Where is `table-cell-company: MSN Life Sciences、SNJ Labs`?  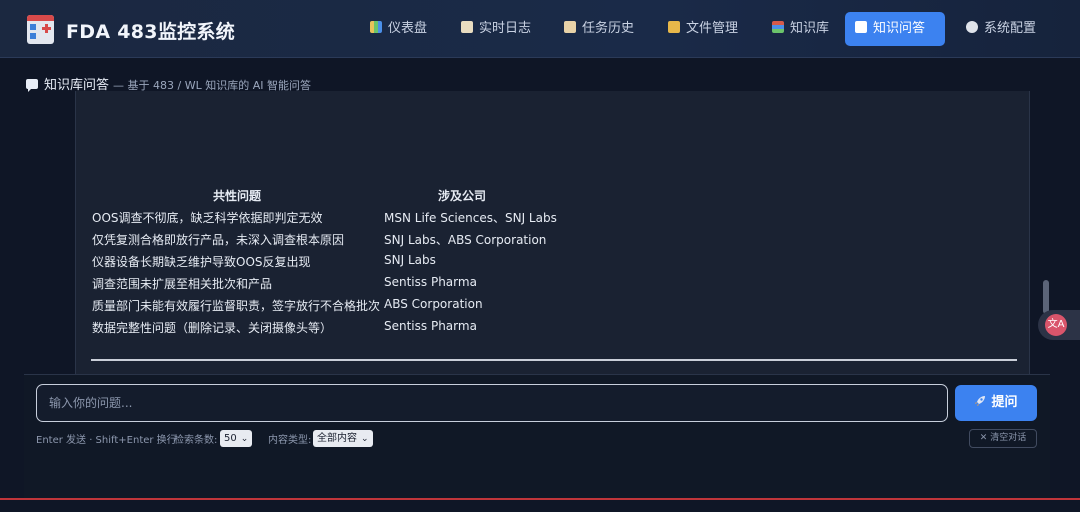 table-cell-company: MSN Life Sciences、SNJ Labs is located at coordinates (470, 218).